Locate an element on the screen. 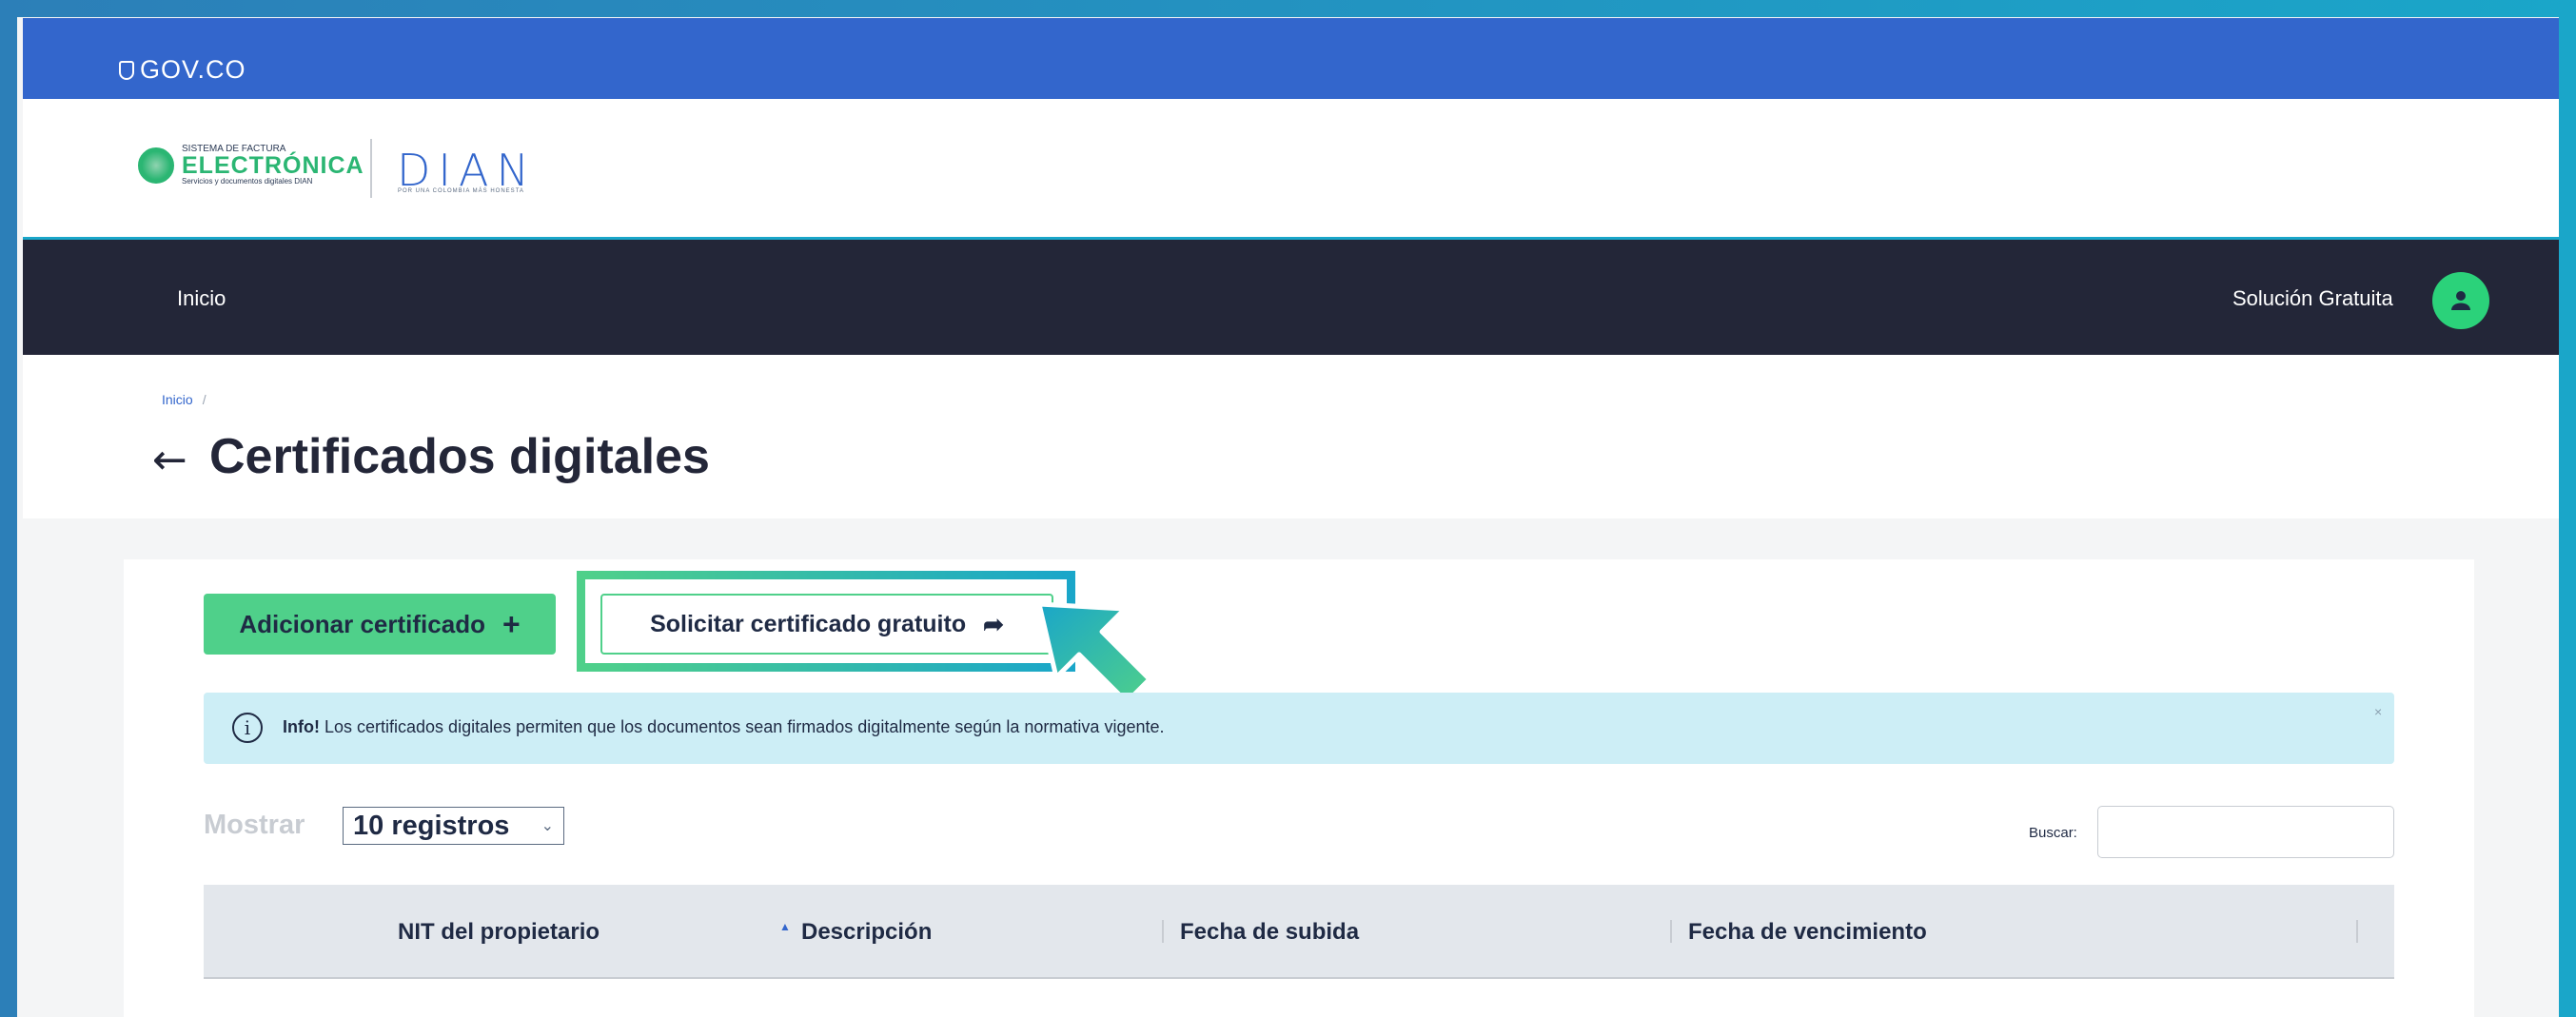 This screenshot has width=2576, height=1017. sfe-line2: ELECTRÓNICA is located at coordinates (273, 165).